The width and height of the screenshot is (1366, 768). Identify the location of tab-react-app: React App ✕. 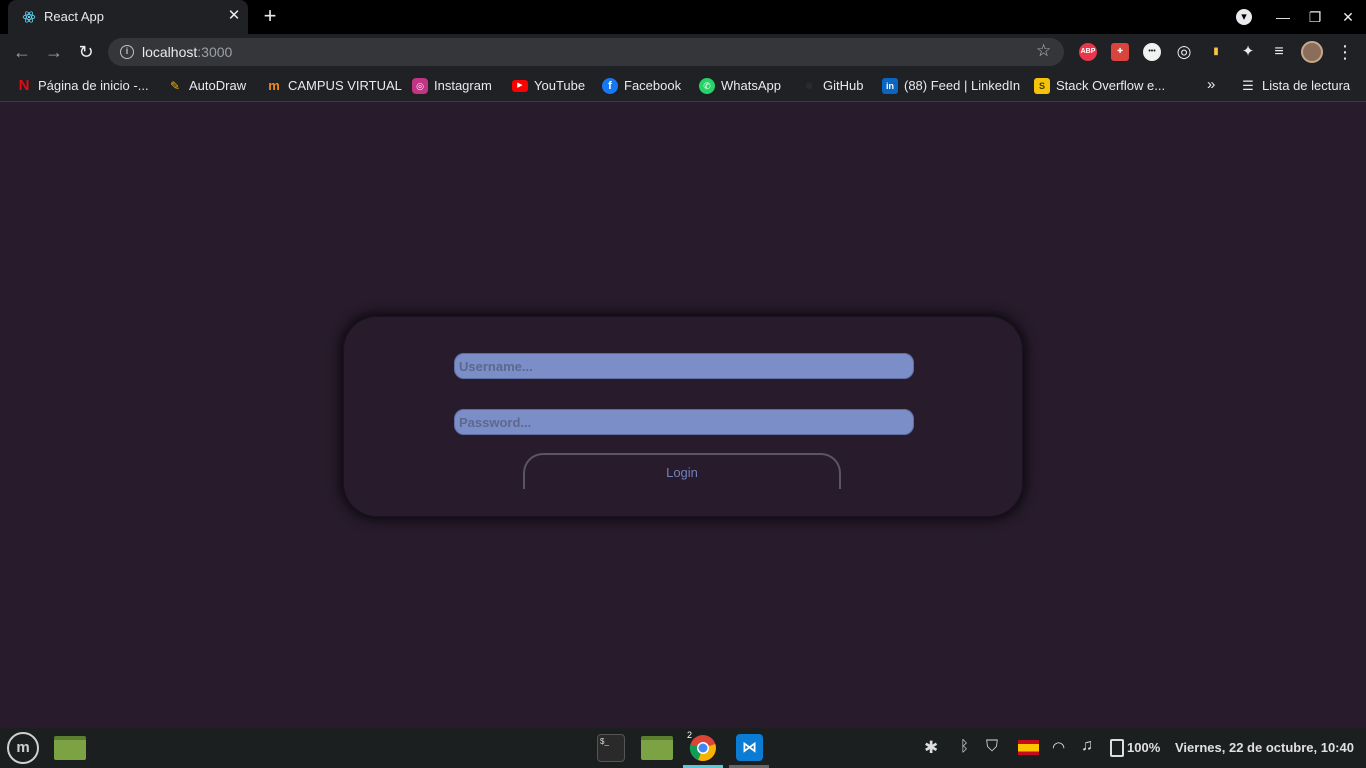
(128, 17).